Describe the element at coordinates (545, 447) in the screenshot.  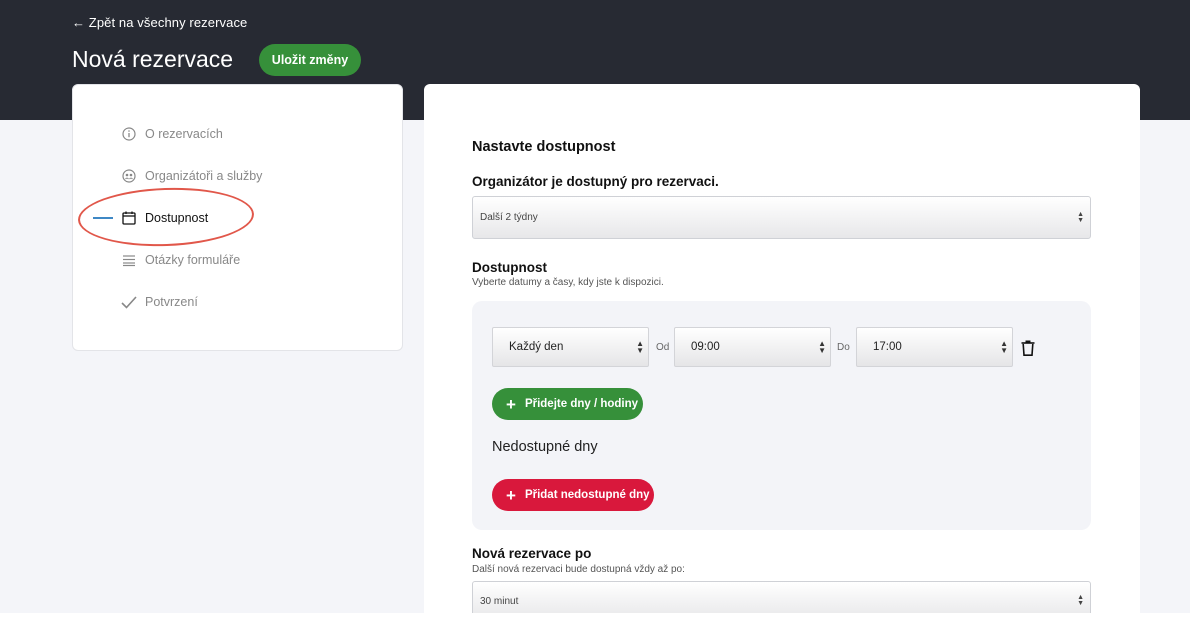
I see `unavailable-days-title: Nedostupné dny` at that location.